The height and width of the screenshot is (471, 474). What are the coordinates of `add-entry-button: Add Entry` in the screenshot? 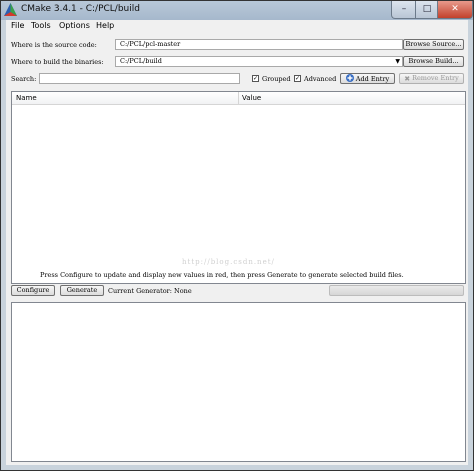 It's located at (367, 78).